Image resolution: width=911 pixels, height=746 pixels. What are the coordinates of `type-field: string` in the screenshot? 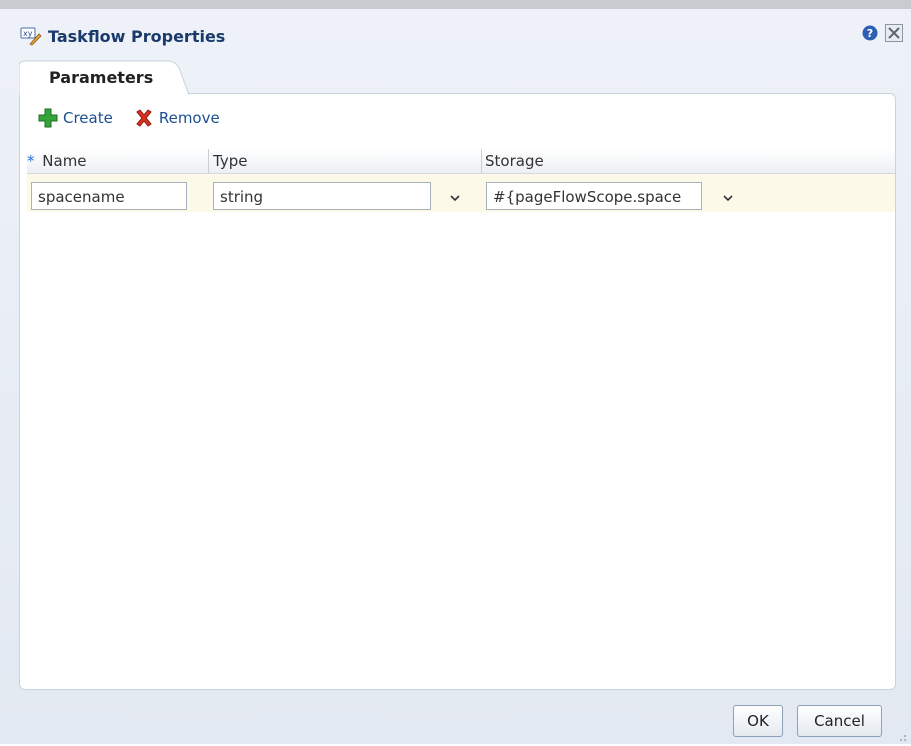 It's located at (322, 196).